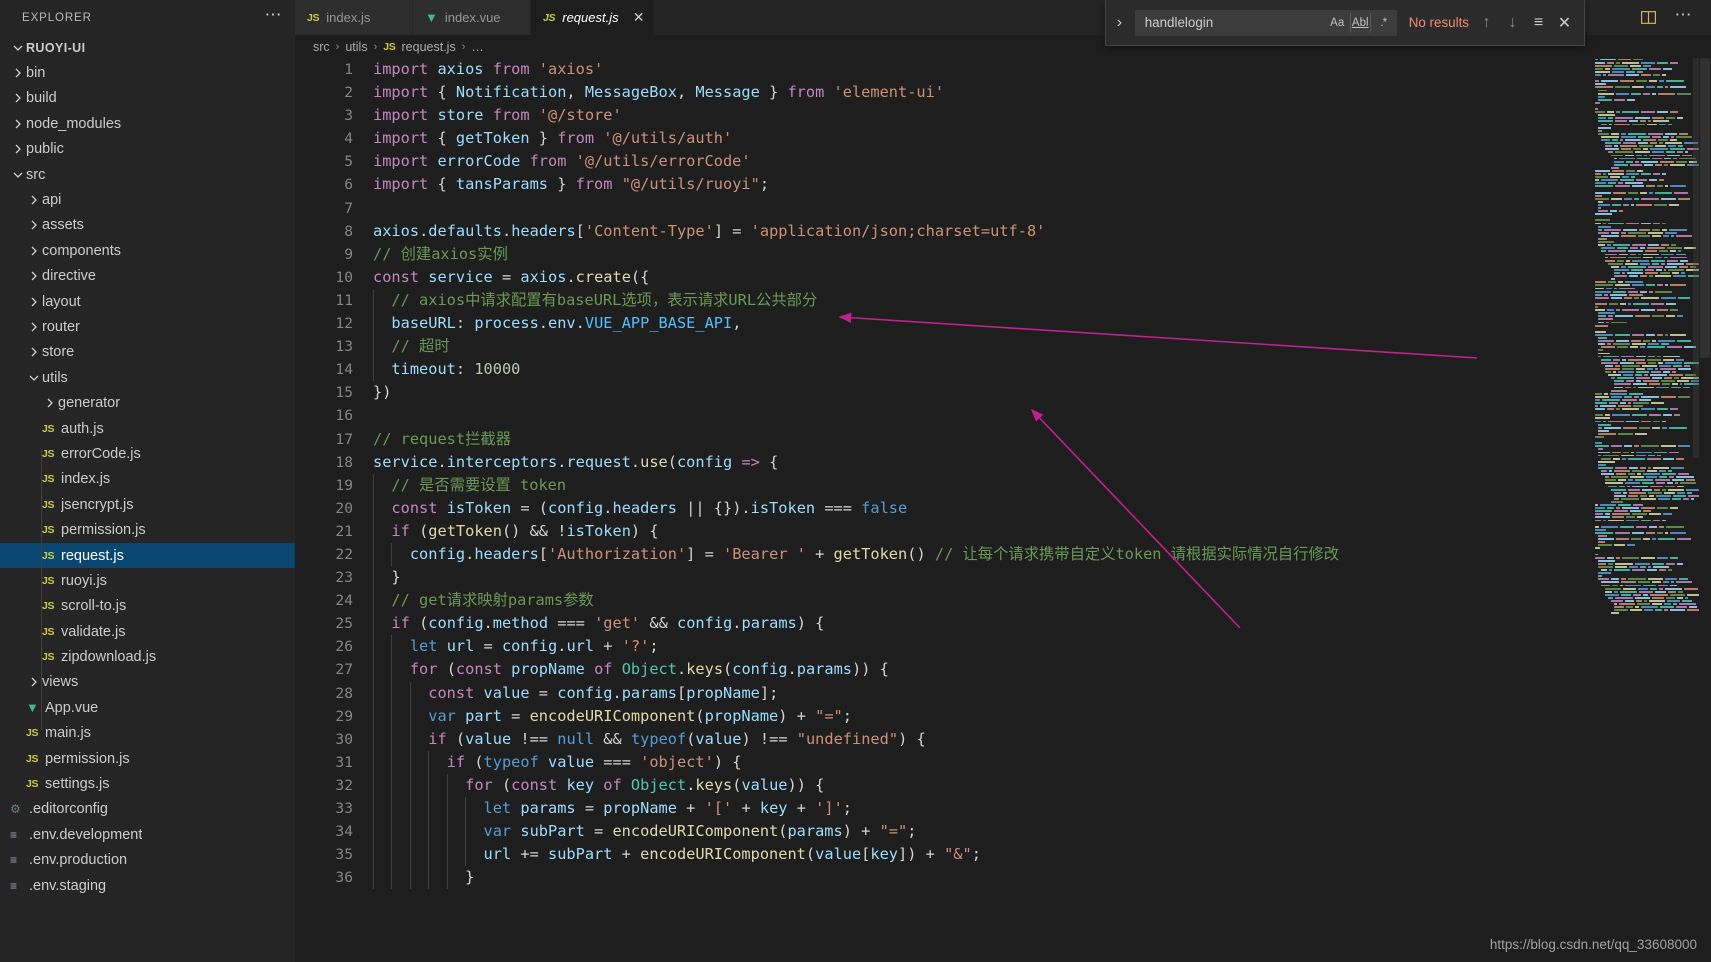  Describe the element at coordinates (1003, 370) in the screenshot. I see `code-line: 14 timeout: 10000` at that location.